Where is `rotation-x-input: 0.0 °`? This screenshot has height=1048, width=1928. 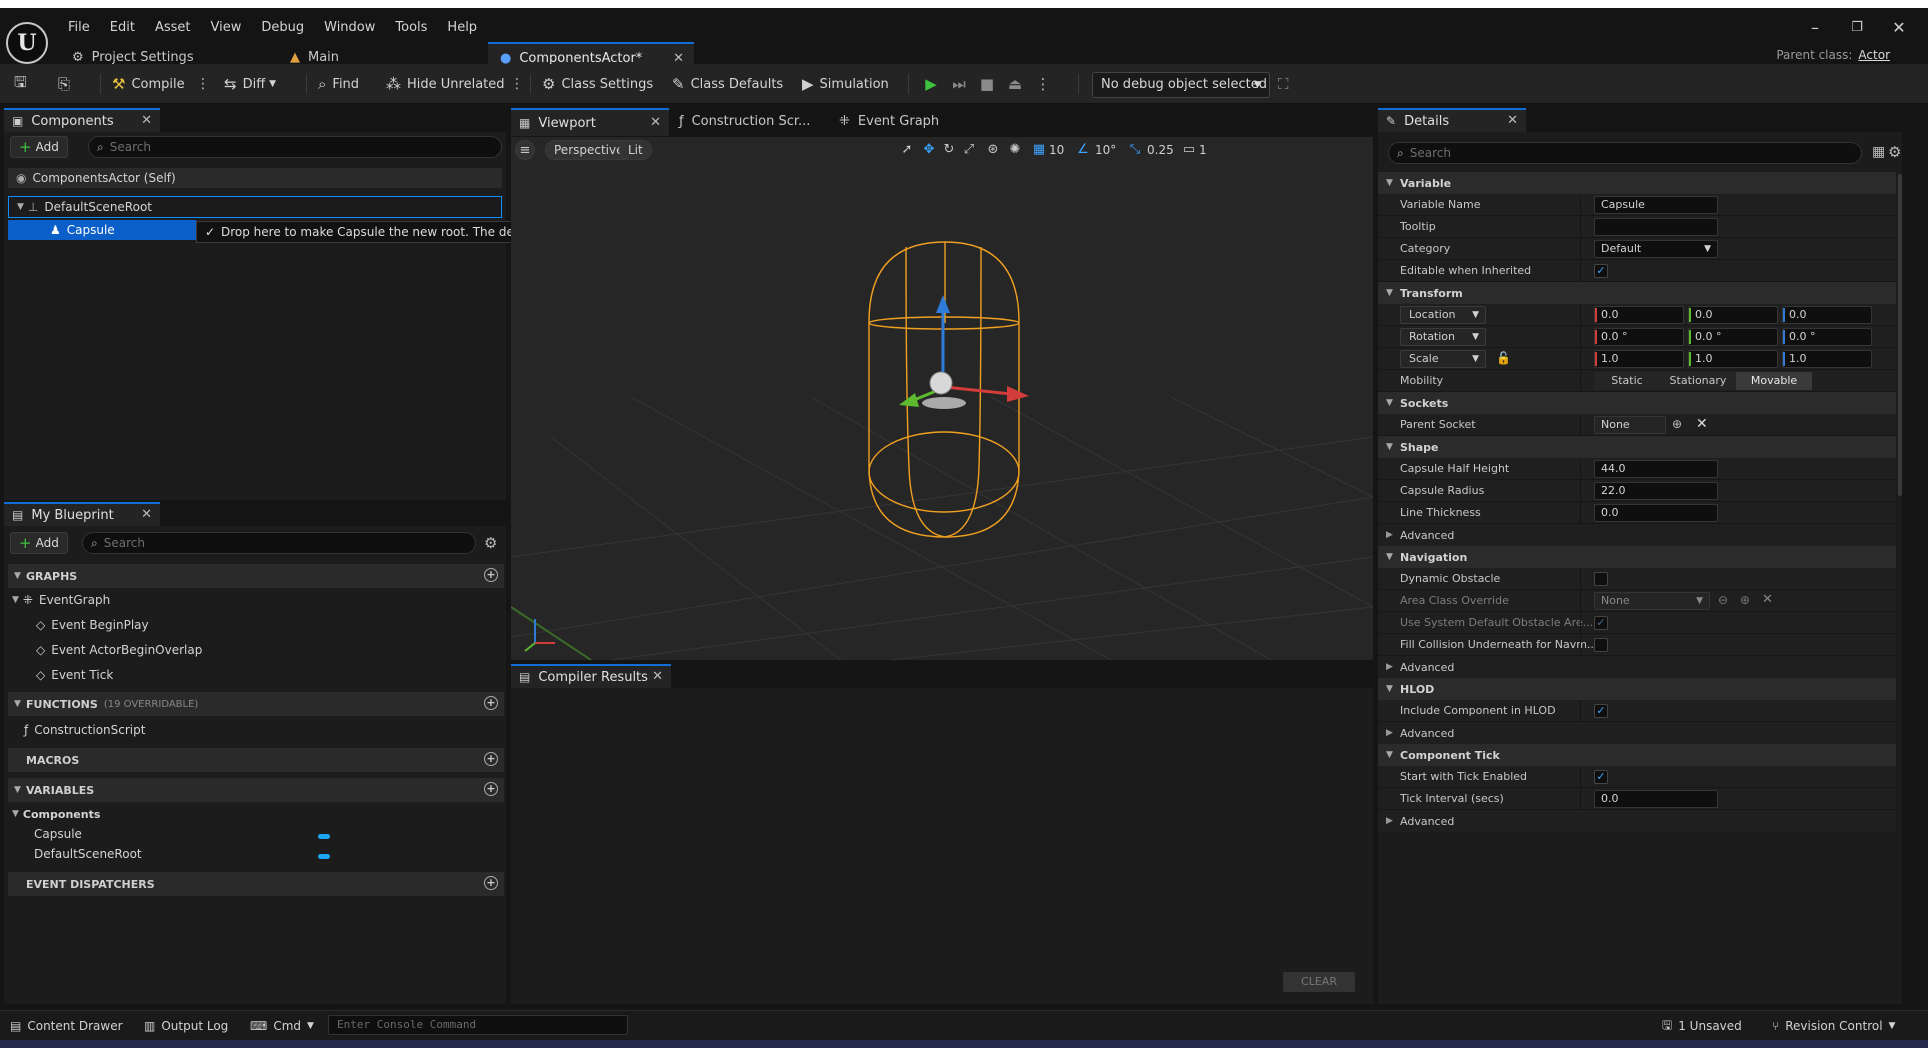 rotation-x-input: 0.0 ° is located at coordinates (1639, 337).